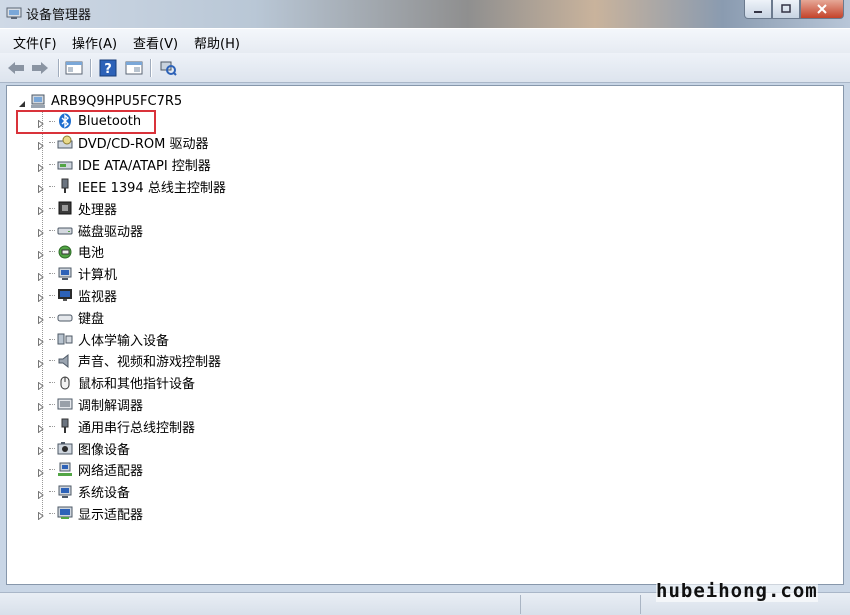 This screenshot has height=615, width=850. I want to click on forward-button, so click(40, 68).